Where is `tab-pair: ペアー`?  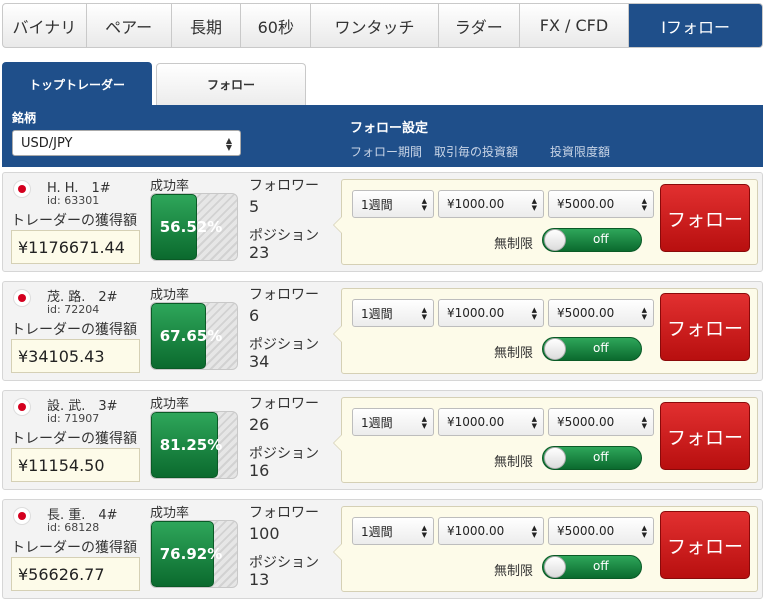 tab-pair: ペアー is located at coordinates (129, 25).